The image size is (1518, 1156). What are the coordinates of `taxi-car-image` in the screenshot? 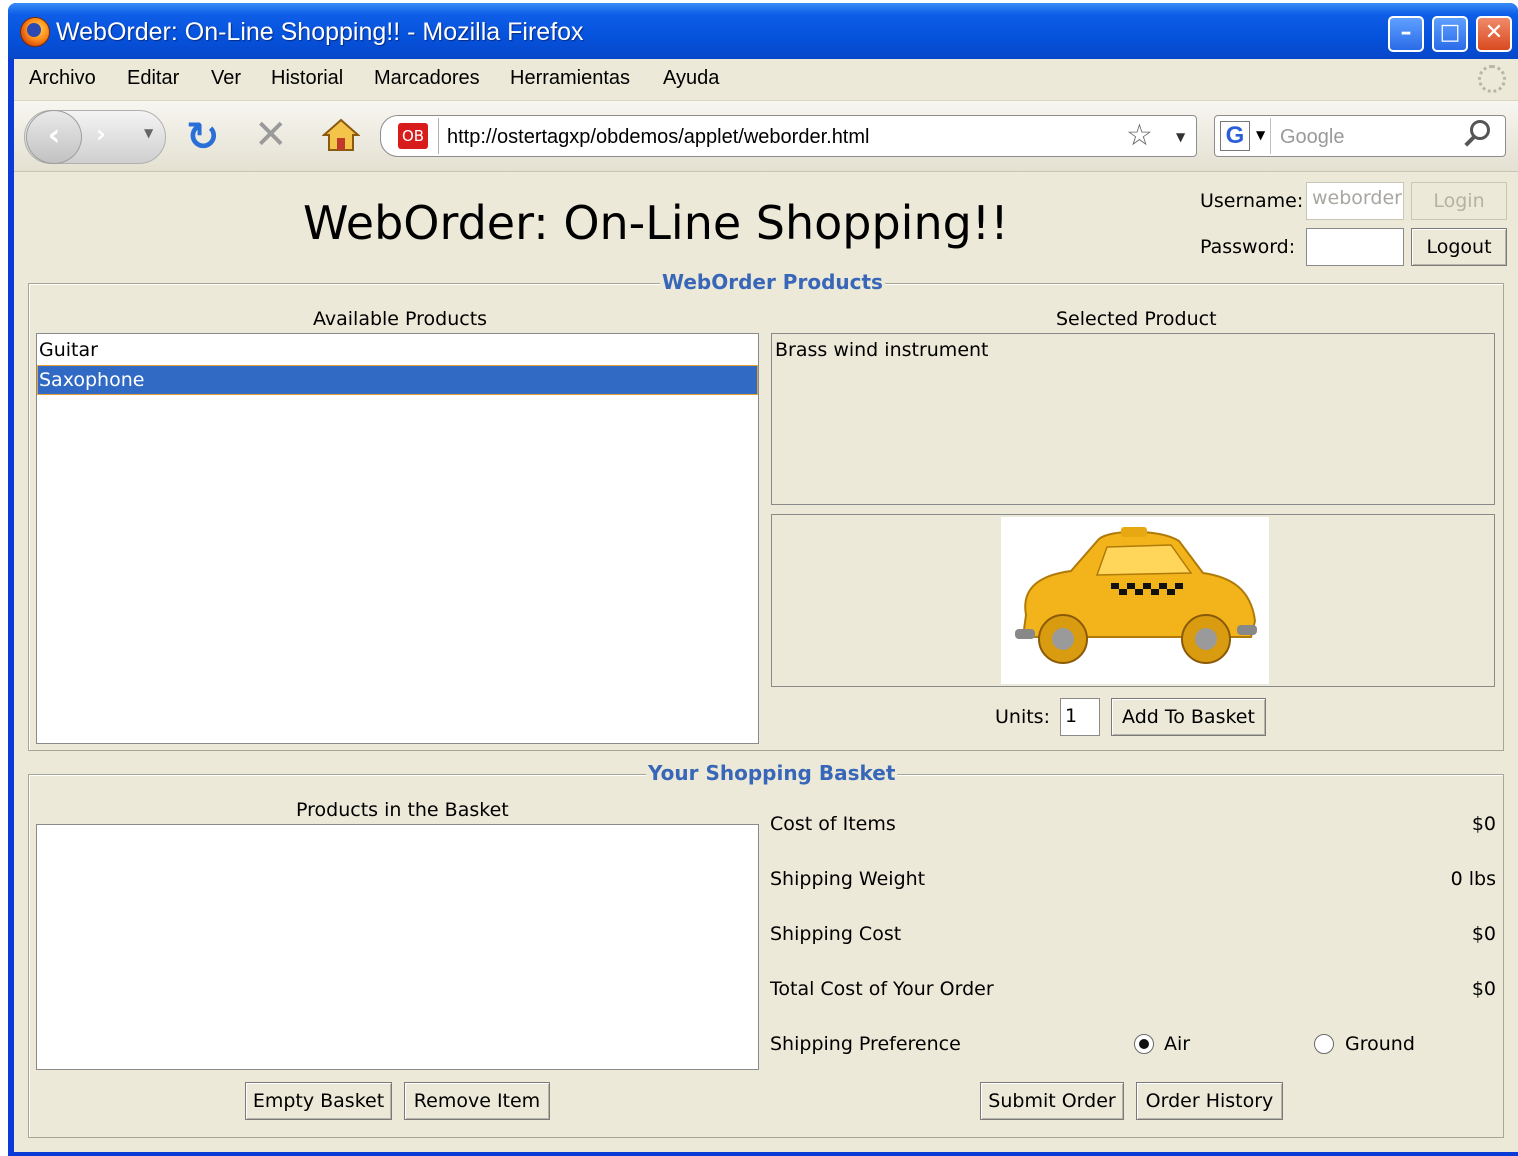 It's located at (1135, 600).